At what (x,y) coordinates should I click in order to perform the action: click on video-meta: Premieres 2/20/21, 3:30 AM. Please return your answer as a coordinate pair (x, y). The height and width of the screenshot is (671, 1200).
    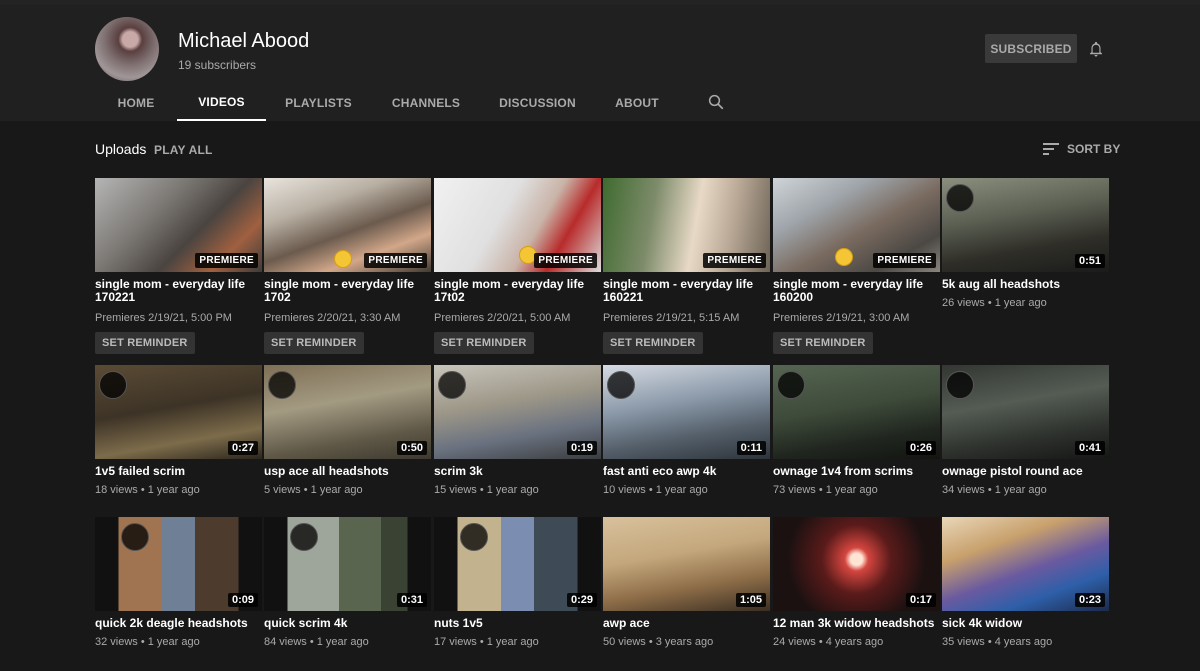
    Looking at the image, I should click on (332, 318).